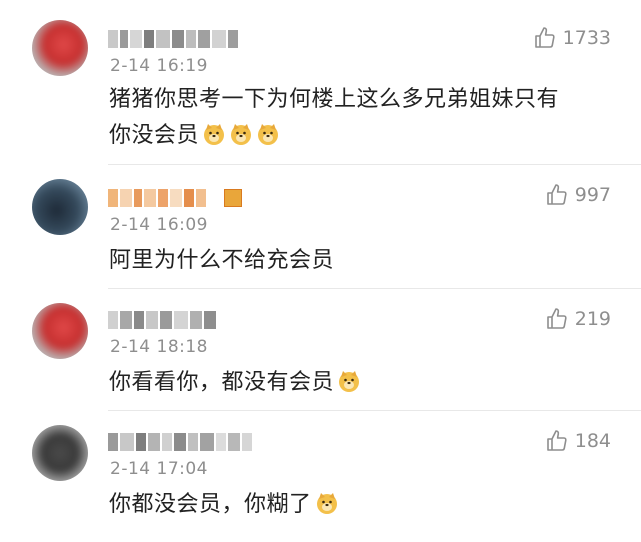 This screenshot has height=542, width=641. Describe the element at coordinates (586, 38) in the screenshot. I see `like-count: 1733` at that location.